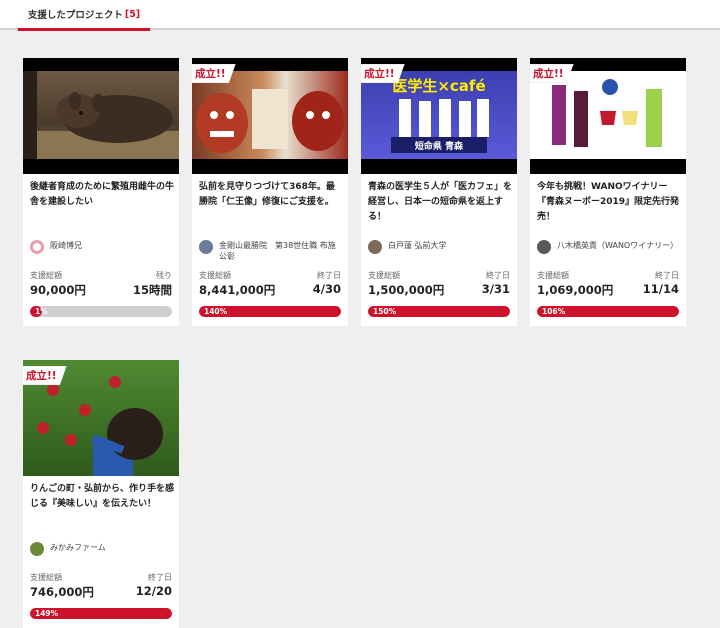  Describe the element at coordinates (101, 311) in the screenshot. I see `progress-bar: 1%` at that location.